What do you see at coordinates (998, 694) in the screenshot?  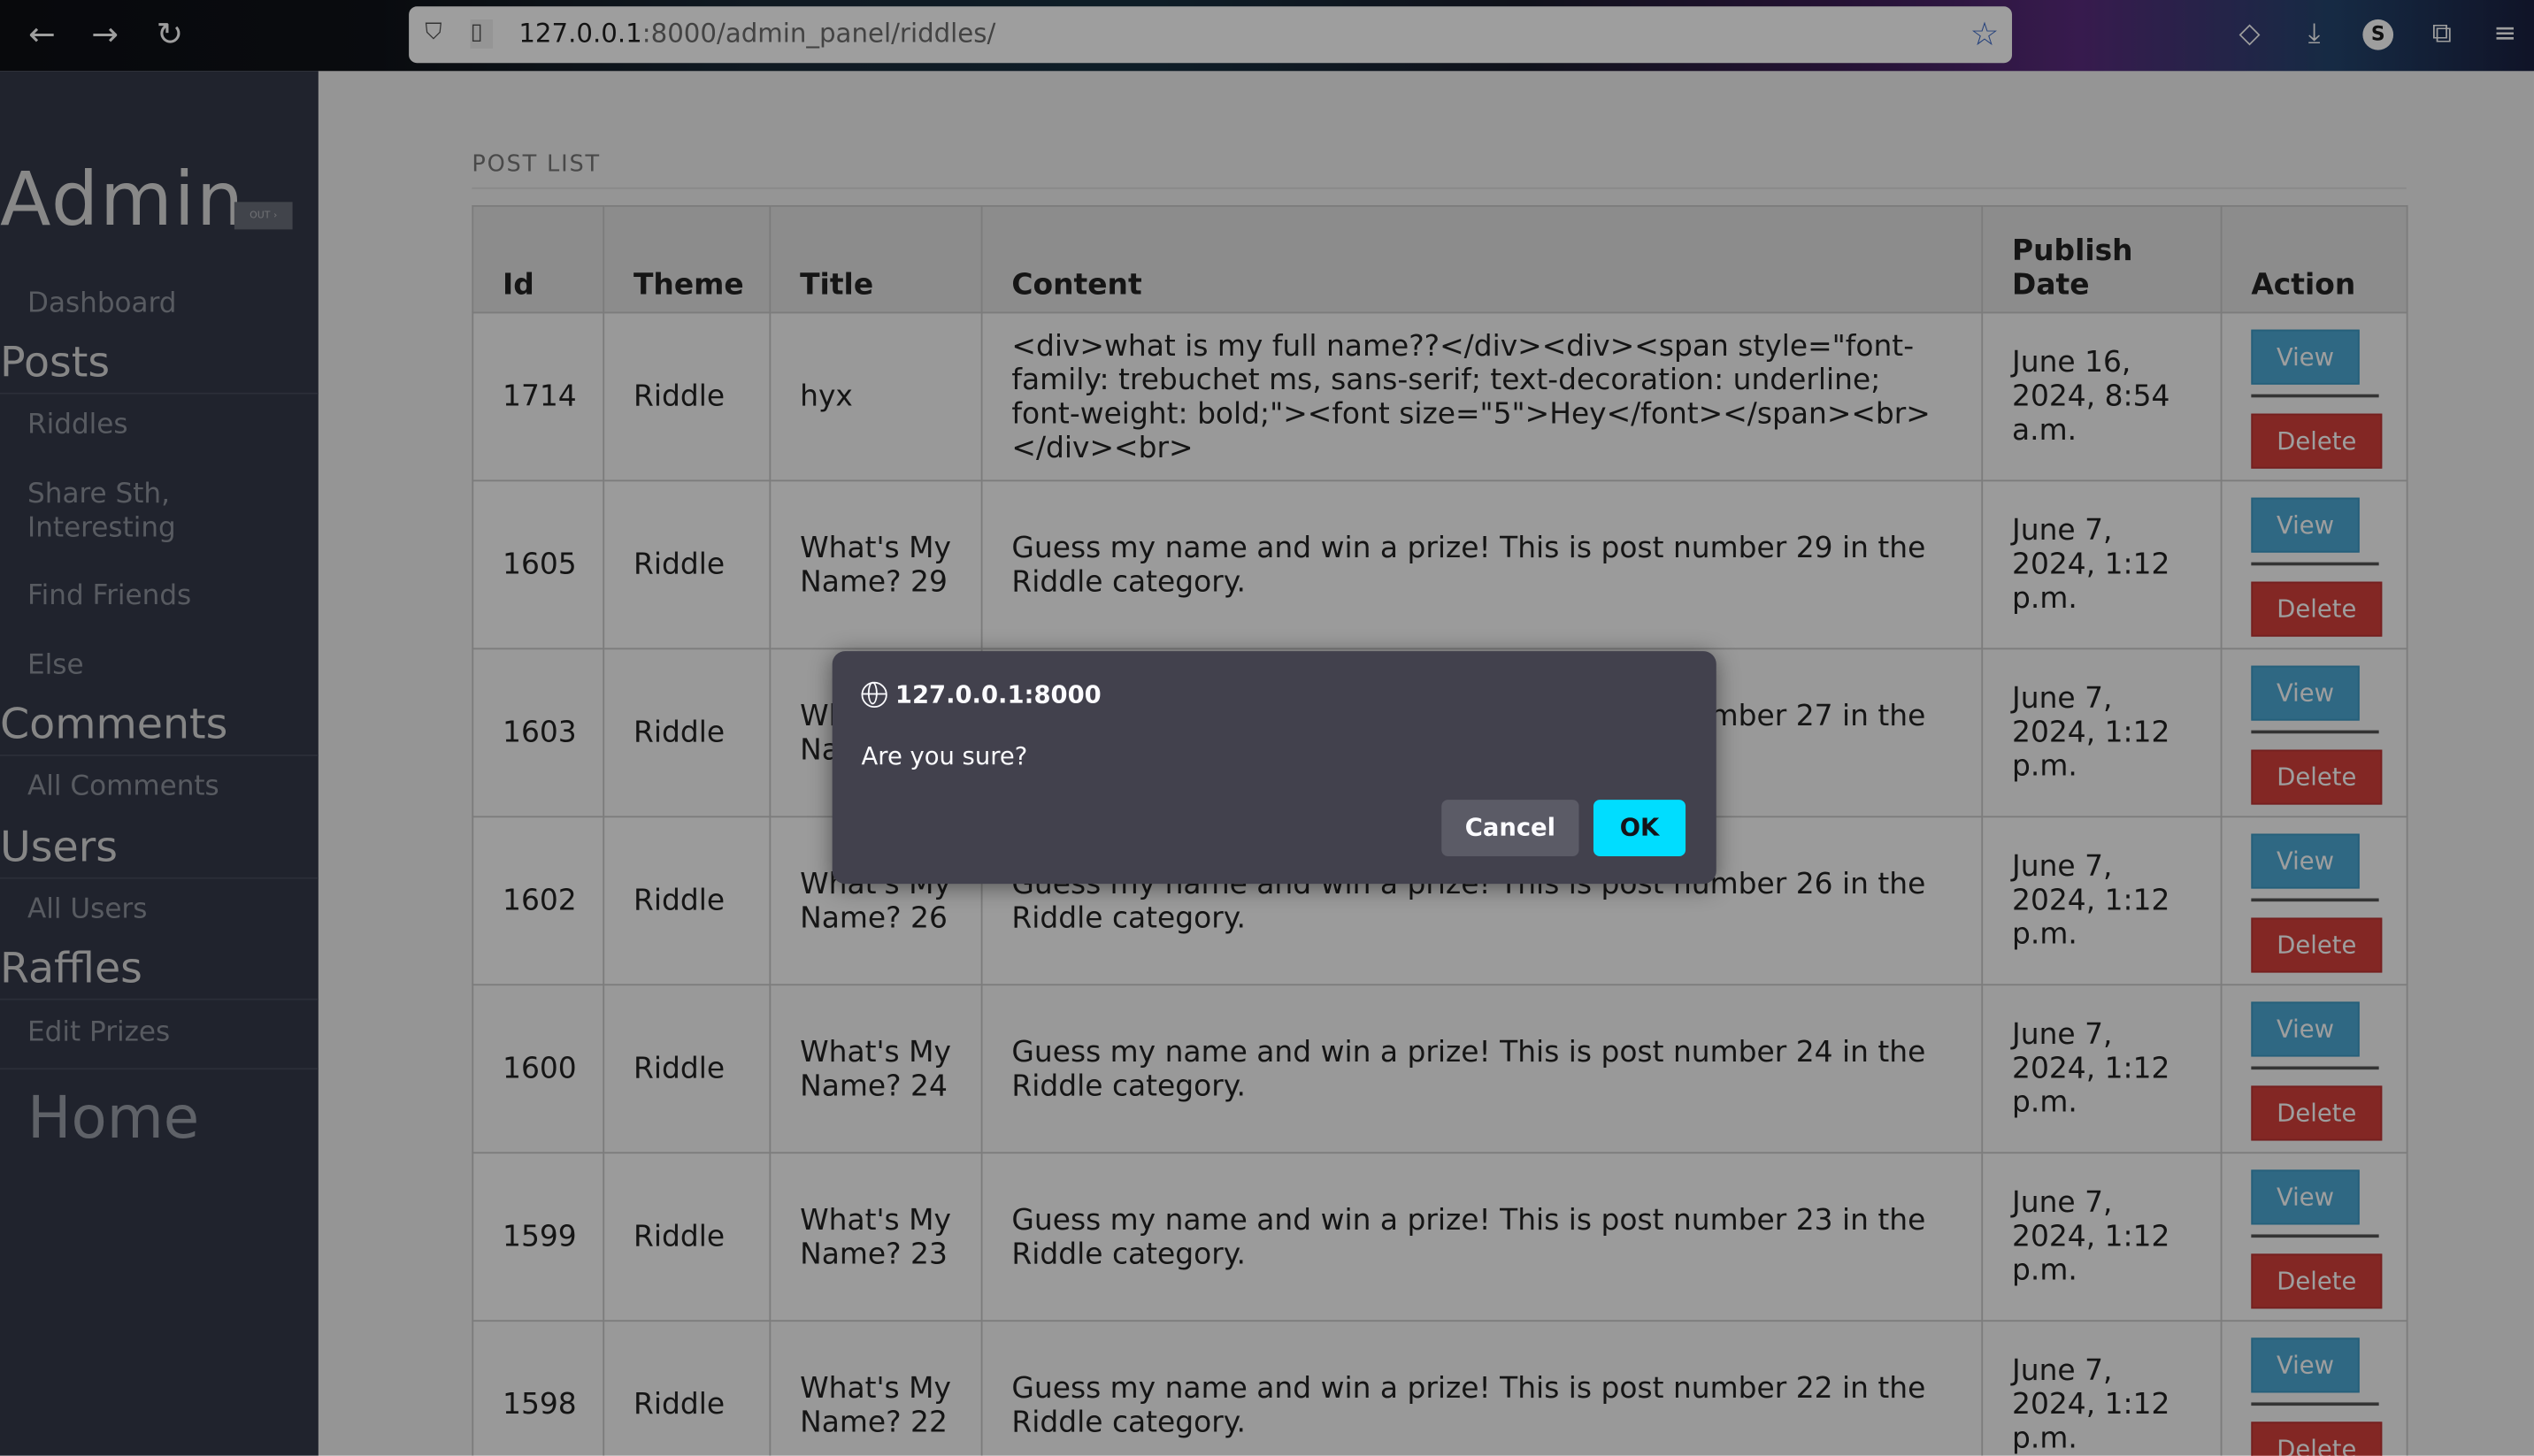 I see `dialog-origin-text: 127.0.0.1:8000` at bounding box center [998, 694].